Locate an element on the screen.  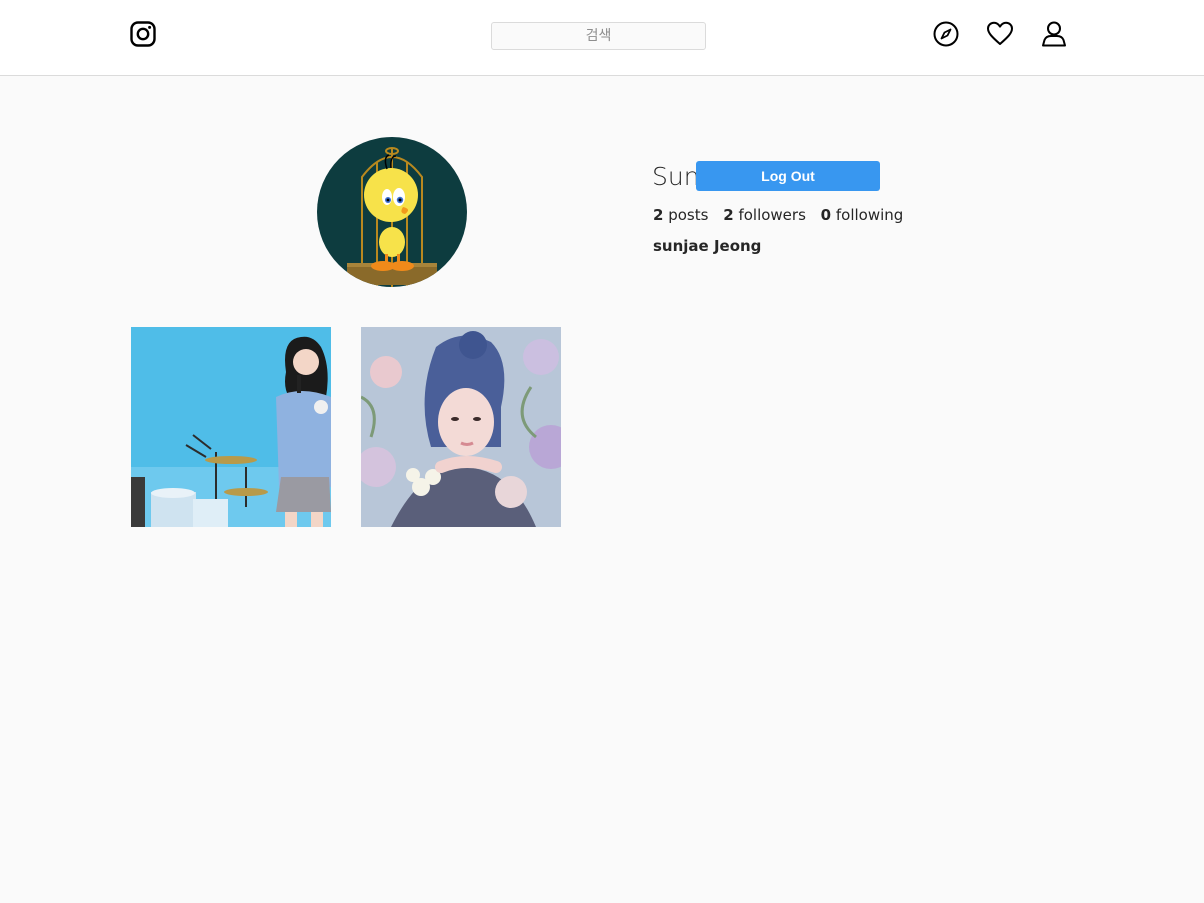
profile-stats: 2 posts 2 followers 0 following is located at coordinates (783, 215).